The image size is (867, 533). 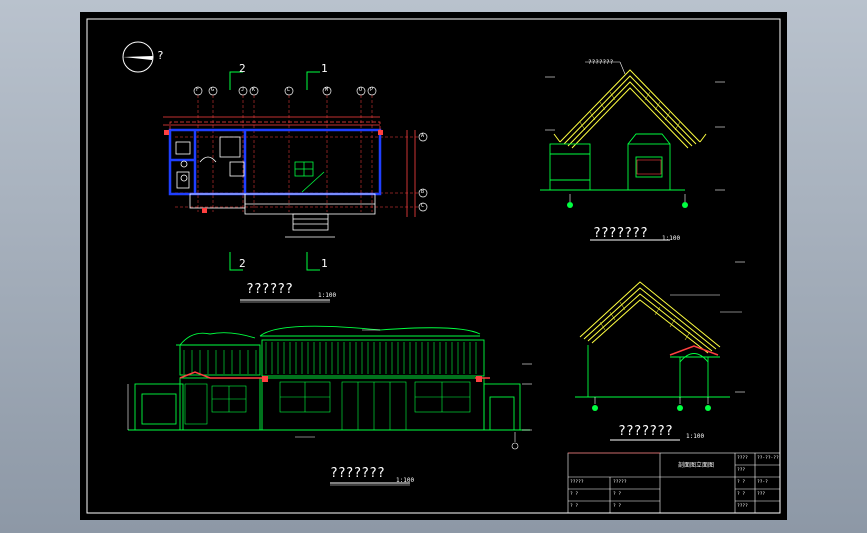 What do you see at coordinates (198, 90) in the screenshot?
I see `grid-label-f: F` at bounding box center [198, 90].